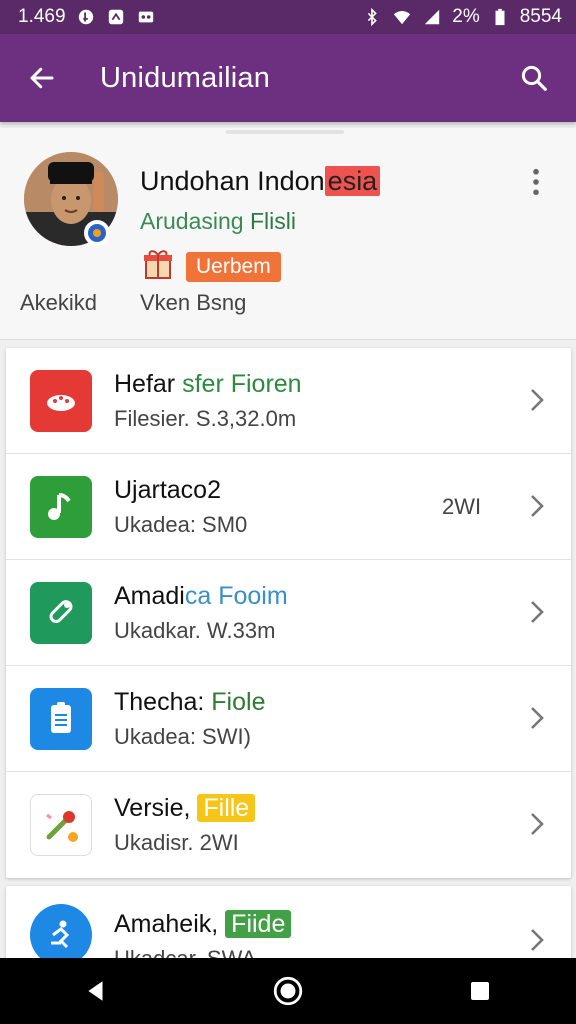 This screenshot has height=1024, width=576. Describe the element at coordinates (238, 702) in the screenshot. I see `list-item-title-b: Fiole` at that location.